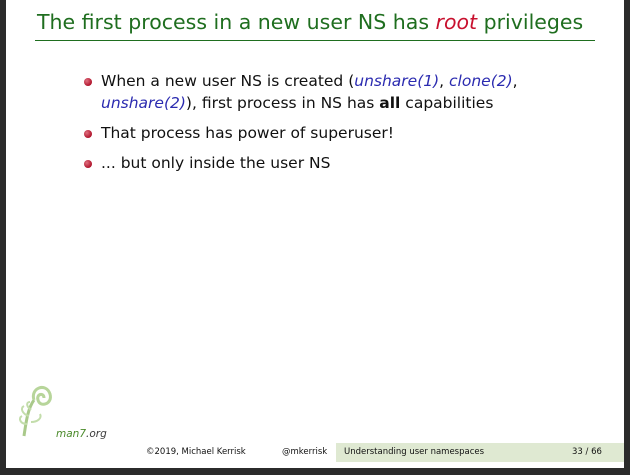  Describe the element at coordinates (447, 103) in the screenshot. I see `bullet-text: capabilities` at that location.